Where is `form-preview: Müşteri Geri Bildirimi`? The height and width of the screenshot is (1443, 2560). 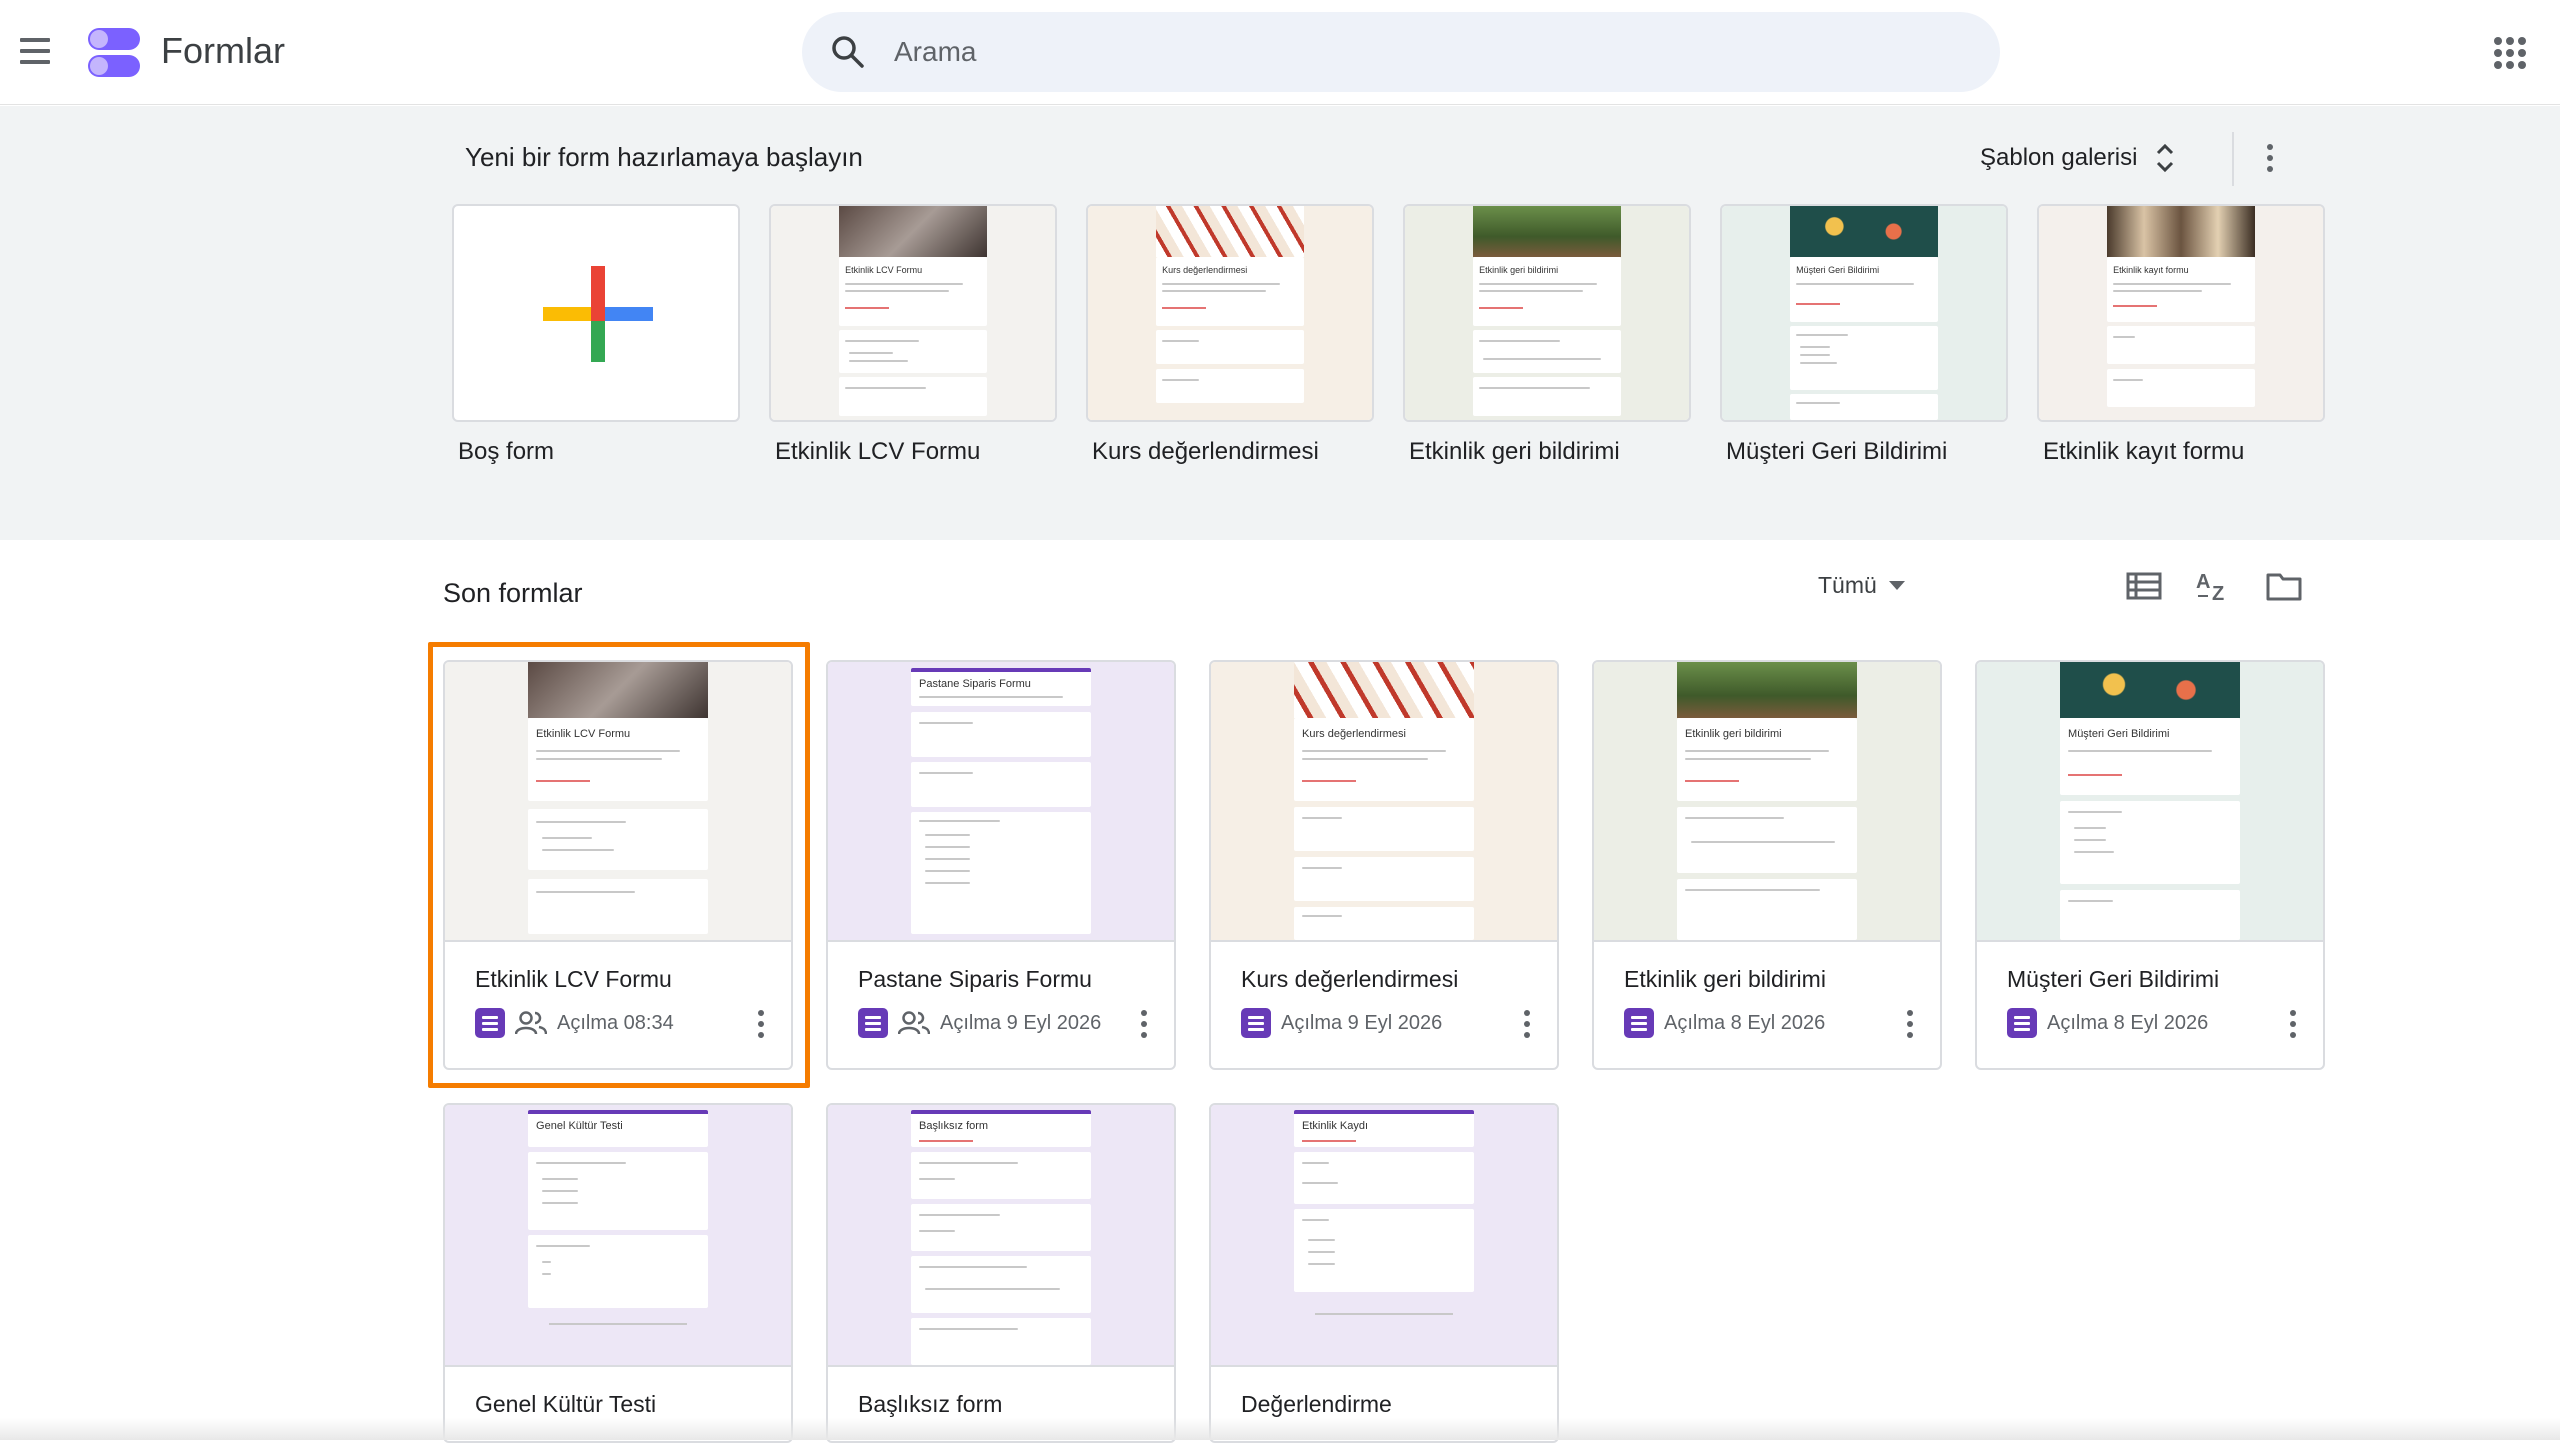
form-preview: Müşteri Geri Bildirimi is located at coordinates (1864, 313).